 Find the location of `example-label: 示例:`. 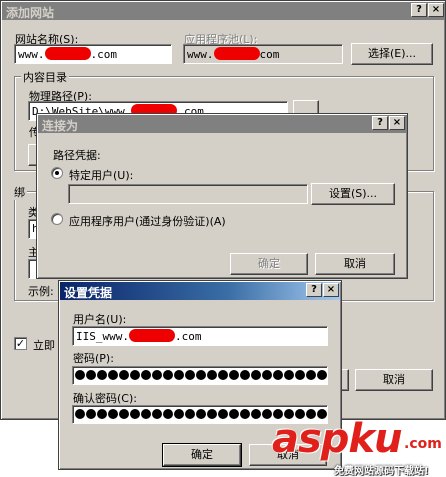

example-label: 示例: is located at coordinates (41, 291).